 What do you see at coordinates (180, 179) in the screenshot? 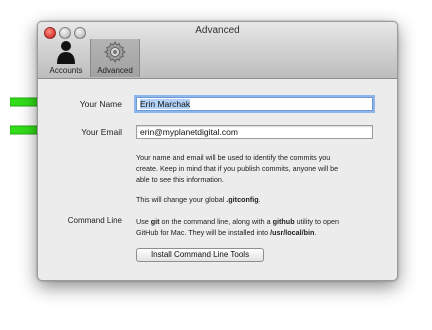
I see `help-line-3: able to see this information.` at bounding box center [180, 179].